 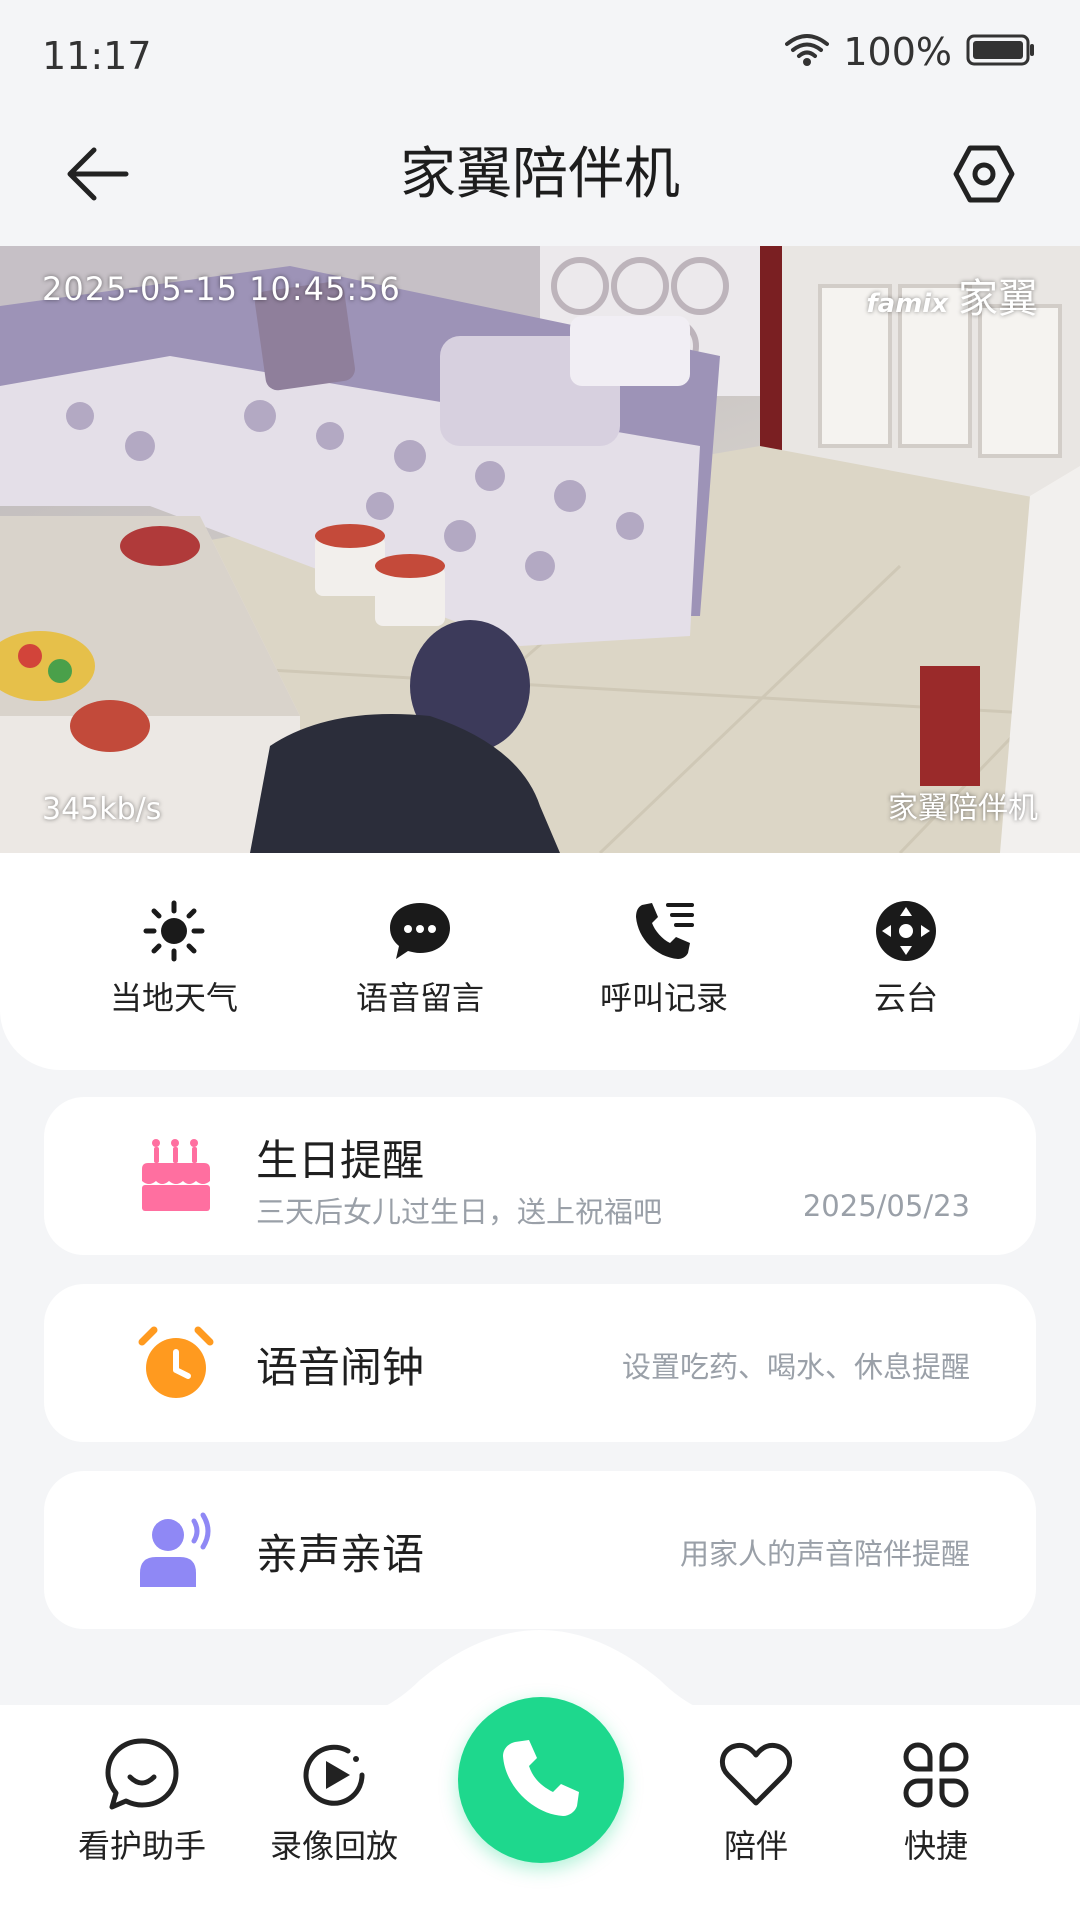 I want to click on status-bar: 11:17 100%, so click(x=540, y=55).